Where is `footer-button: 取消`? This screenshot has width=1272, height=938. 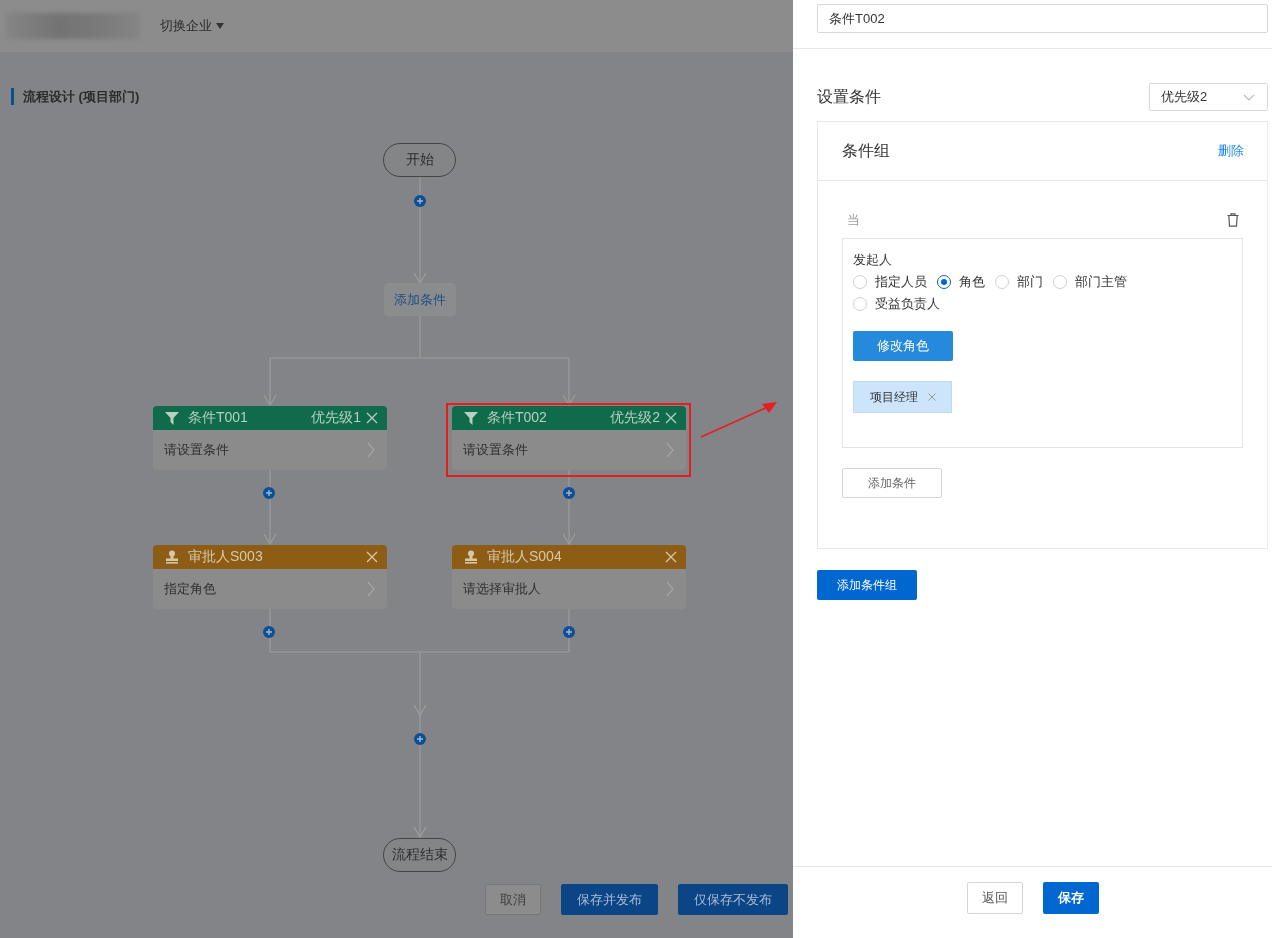
footer-button: 取消 is located at coordinates (513, 899).